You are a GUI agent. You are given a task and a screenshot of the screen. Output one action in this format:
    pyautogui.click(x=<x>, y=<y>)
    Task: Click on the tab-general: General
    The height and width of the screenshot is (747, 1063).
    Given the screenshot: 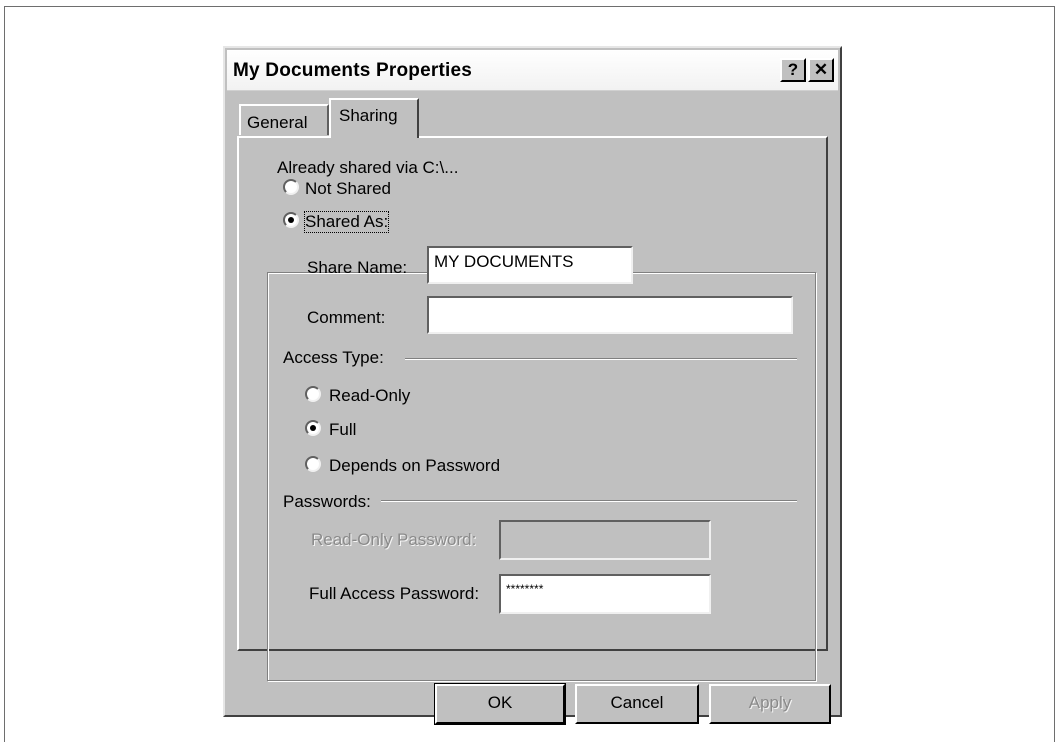 What is the action you would take?
    pyautogui.click(x=284, y=119)
    